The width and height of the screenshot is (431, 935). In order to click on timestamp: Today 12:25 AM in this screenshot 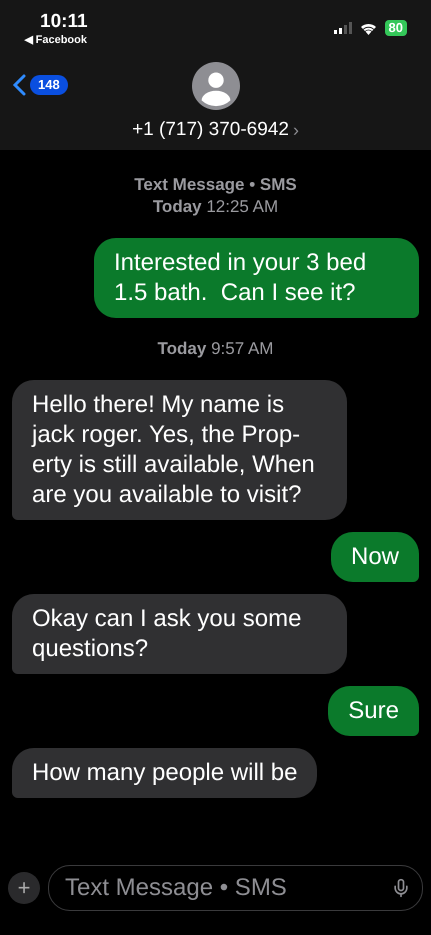, I will do `click(215, 207)`.